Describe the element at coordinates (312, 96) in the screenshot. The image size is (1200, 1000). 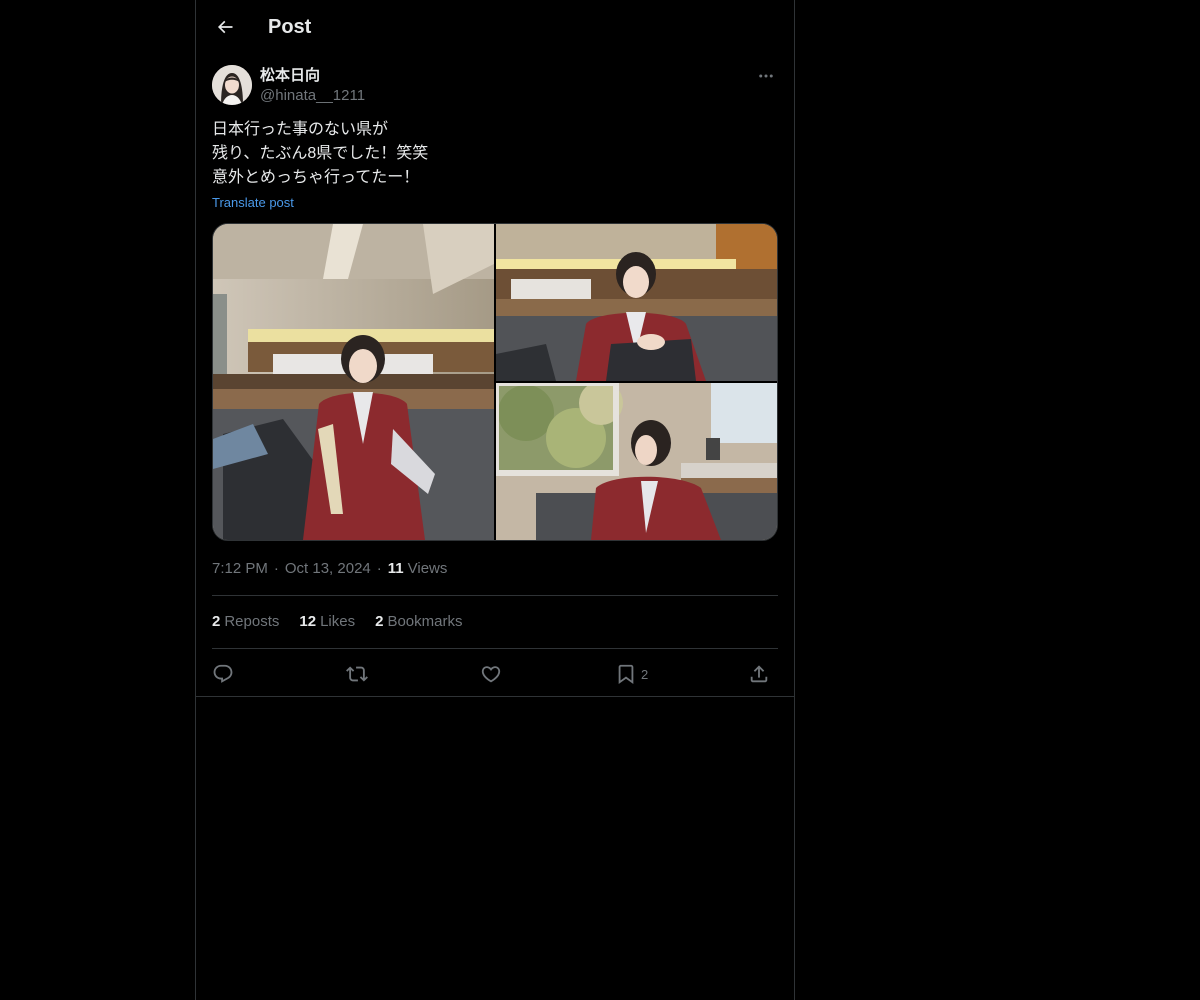
I see `author-handle: @hinata__1211` at that location.